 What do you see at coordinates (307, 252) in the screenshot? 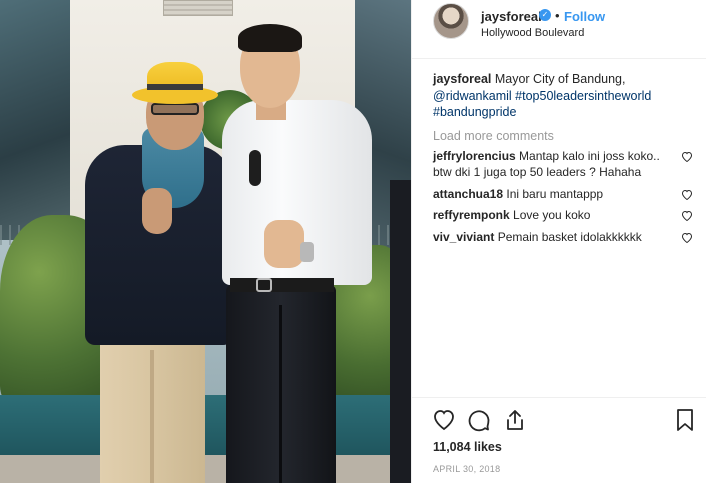
I see `person2-watch` at bounding box center [307, 252].